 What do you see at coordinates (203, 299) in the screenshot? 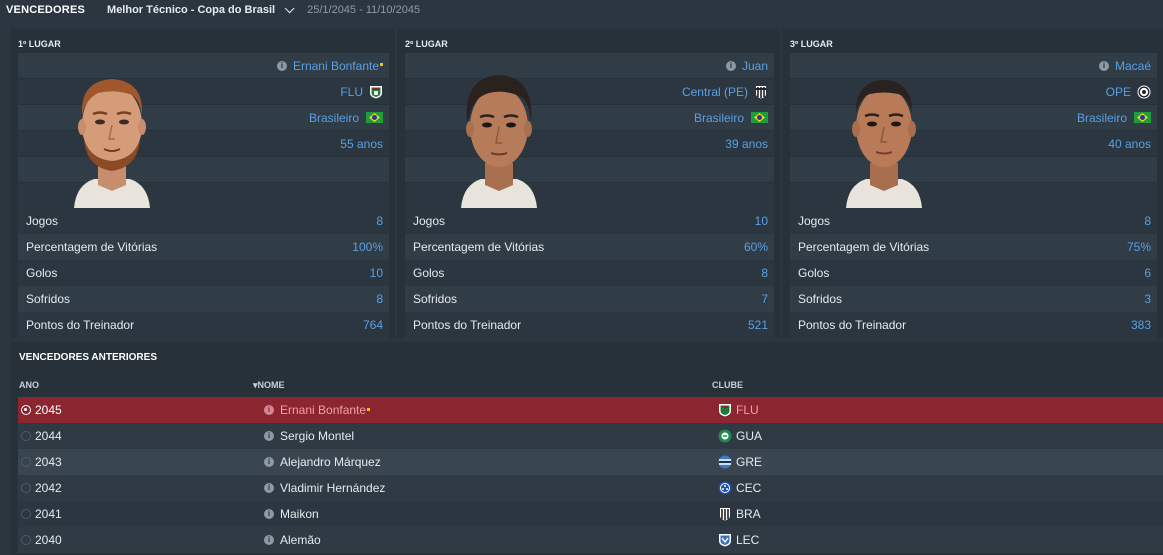
I see `stat-row: Sofridos 8` at bounding box center [203, 299].